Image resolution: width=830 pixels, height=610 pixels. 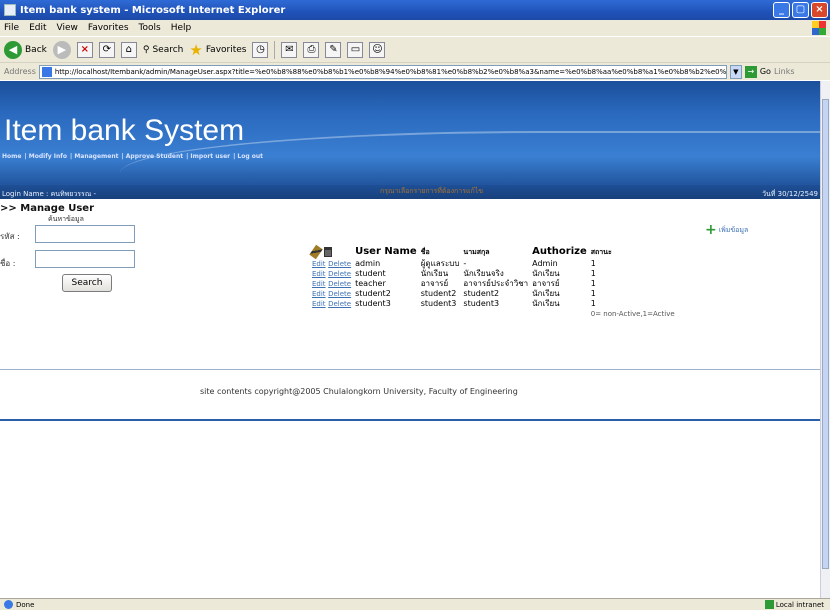 What do you see at coordinates (825, 334) in the screenshot?
I see `scrollbar-thumb` at bounding box center [825, 334].